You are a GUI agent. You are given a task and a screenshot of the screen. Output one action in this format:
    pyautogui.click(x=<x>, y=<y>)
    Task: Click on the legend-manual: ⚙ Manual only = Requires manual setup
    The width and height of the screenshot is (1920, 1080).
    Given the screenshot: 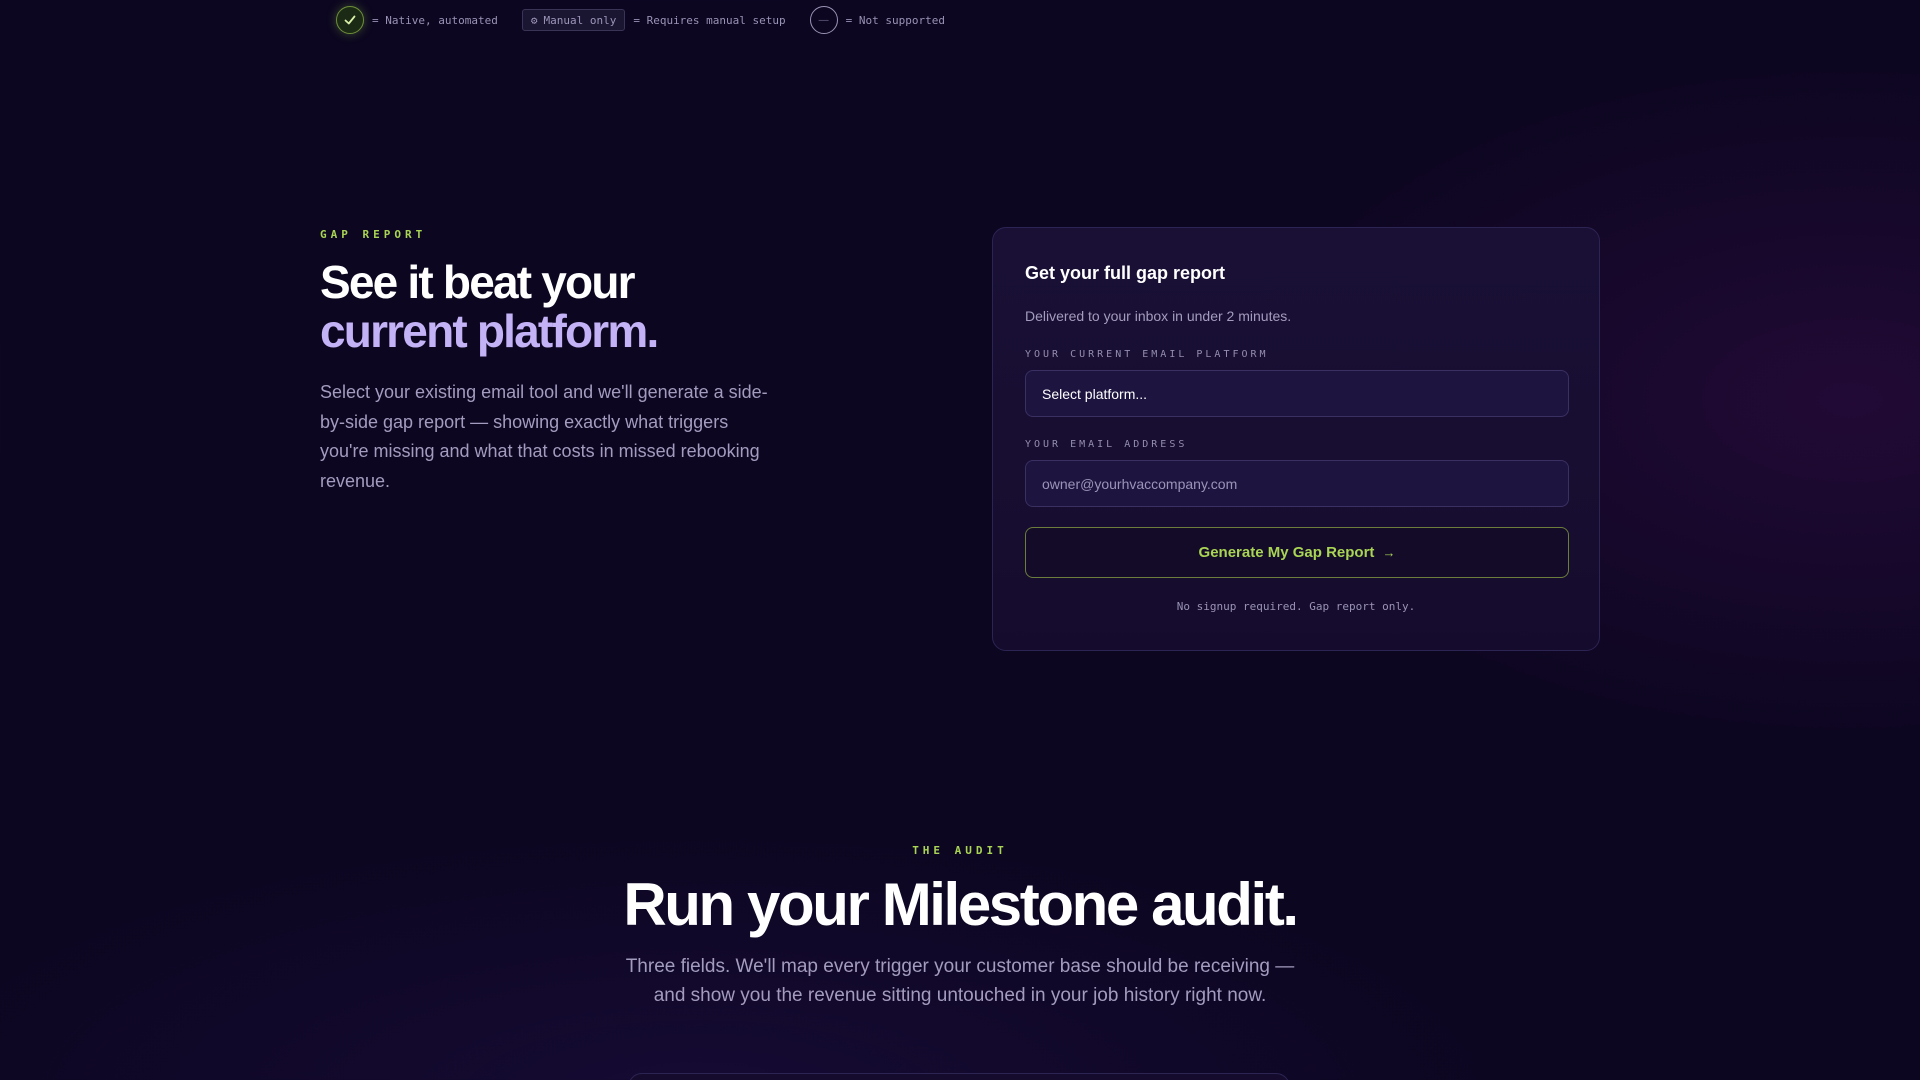 What is the action you would take?
    pyautogui.click(x=653, y=20)
    